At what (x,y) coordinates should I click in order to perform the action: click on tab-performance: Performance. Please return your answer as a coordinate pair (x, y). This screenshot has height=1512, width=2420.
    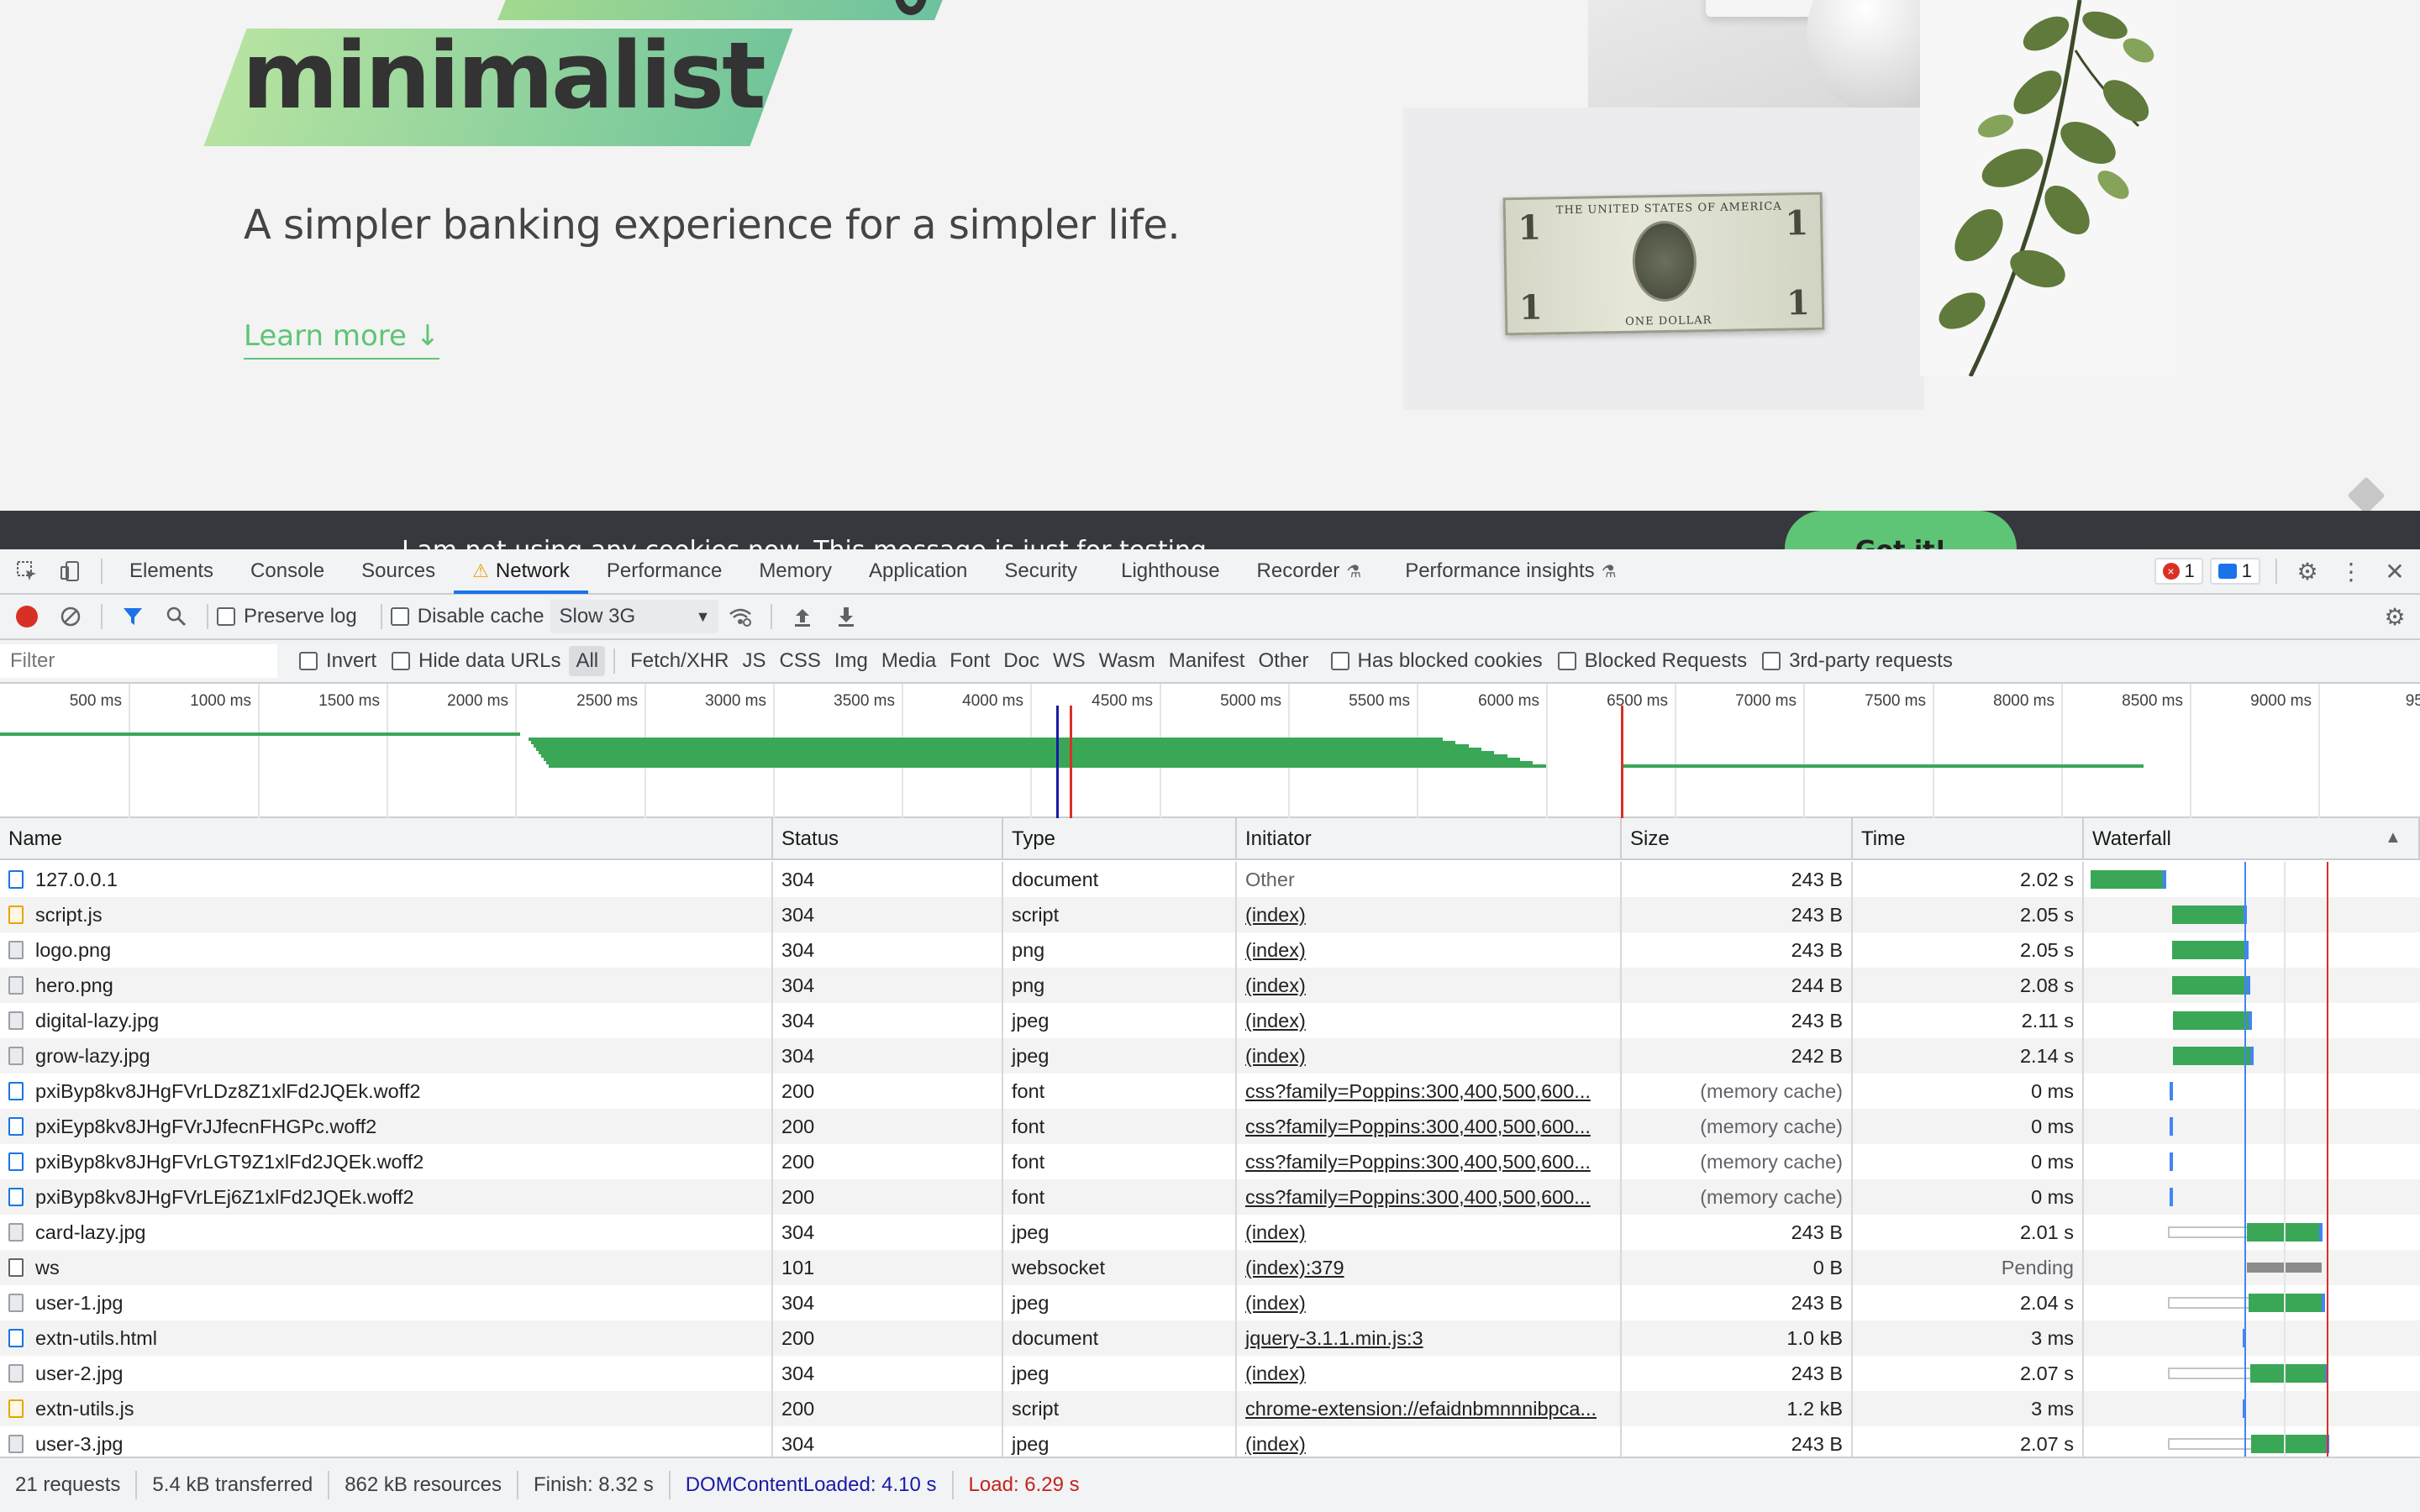
    Looking at the image, I should click on (664, 571).